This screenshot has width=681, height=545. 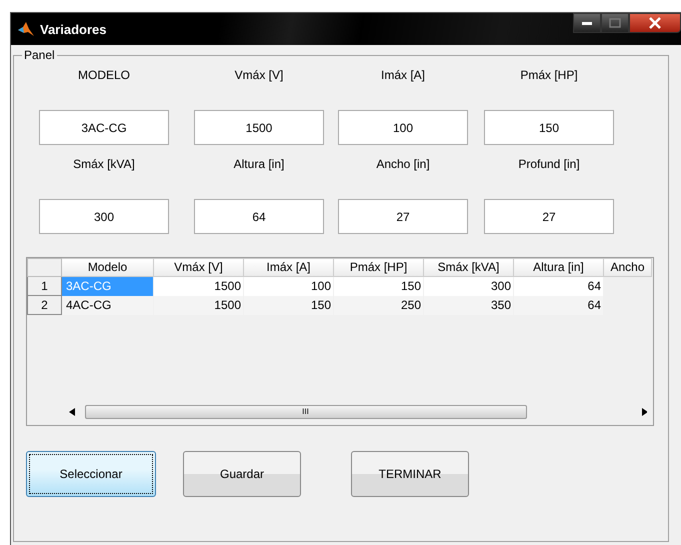 I want to click on column-header: Ancho, so click(x=628, y=267).